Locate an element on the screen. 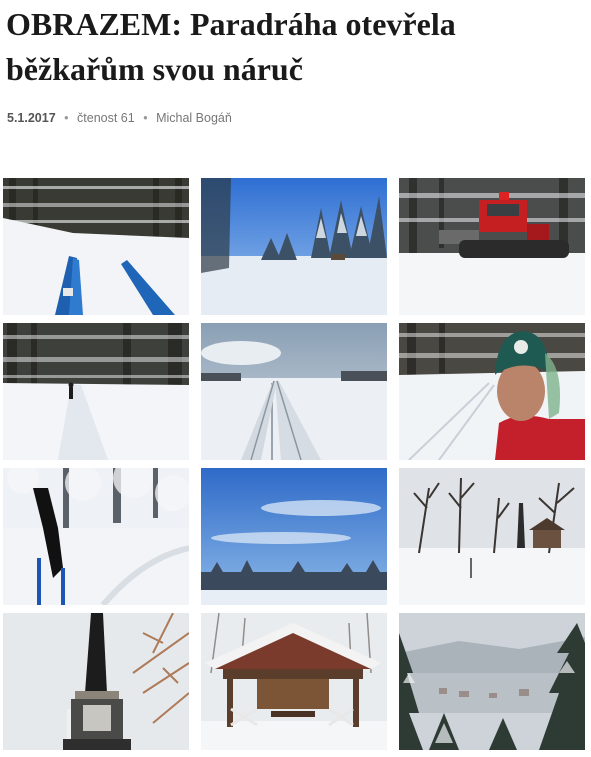 The height and width of the screenshot is (757, 591). obelisk-park-photo is located at coordinates (492, 536).